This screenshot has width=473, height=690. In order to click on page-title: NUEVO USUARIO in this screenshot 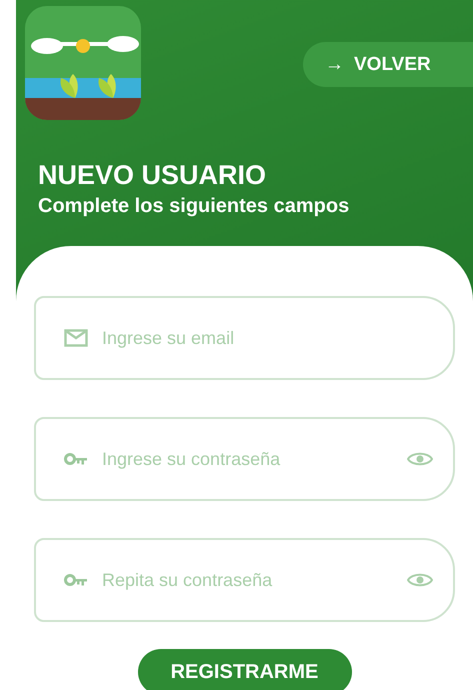, I will do `click(153, 175)`.